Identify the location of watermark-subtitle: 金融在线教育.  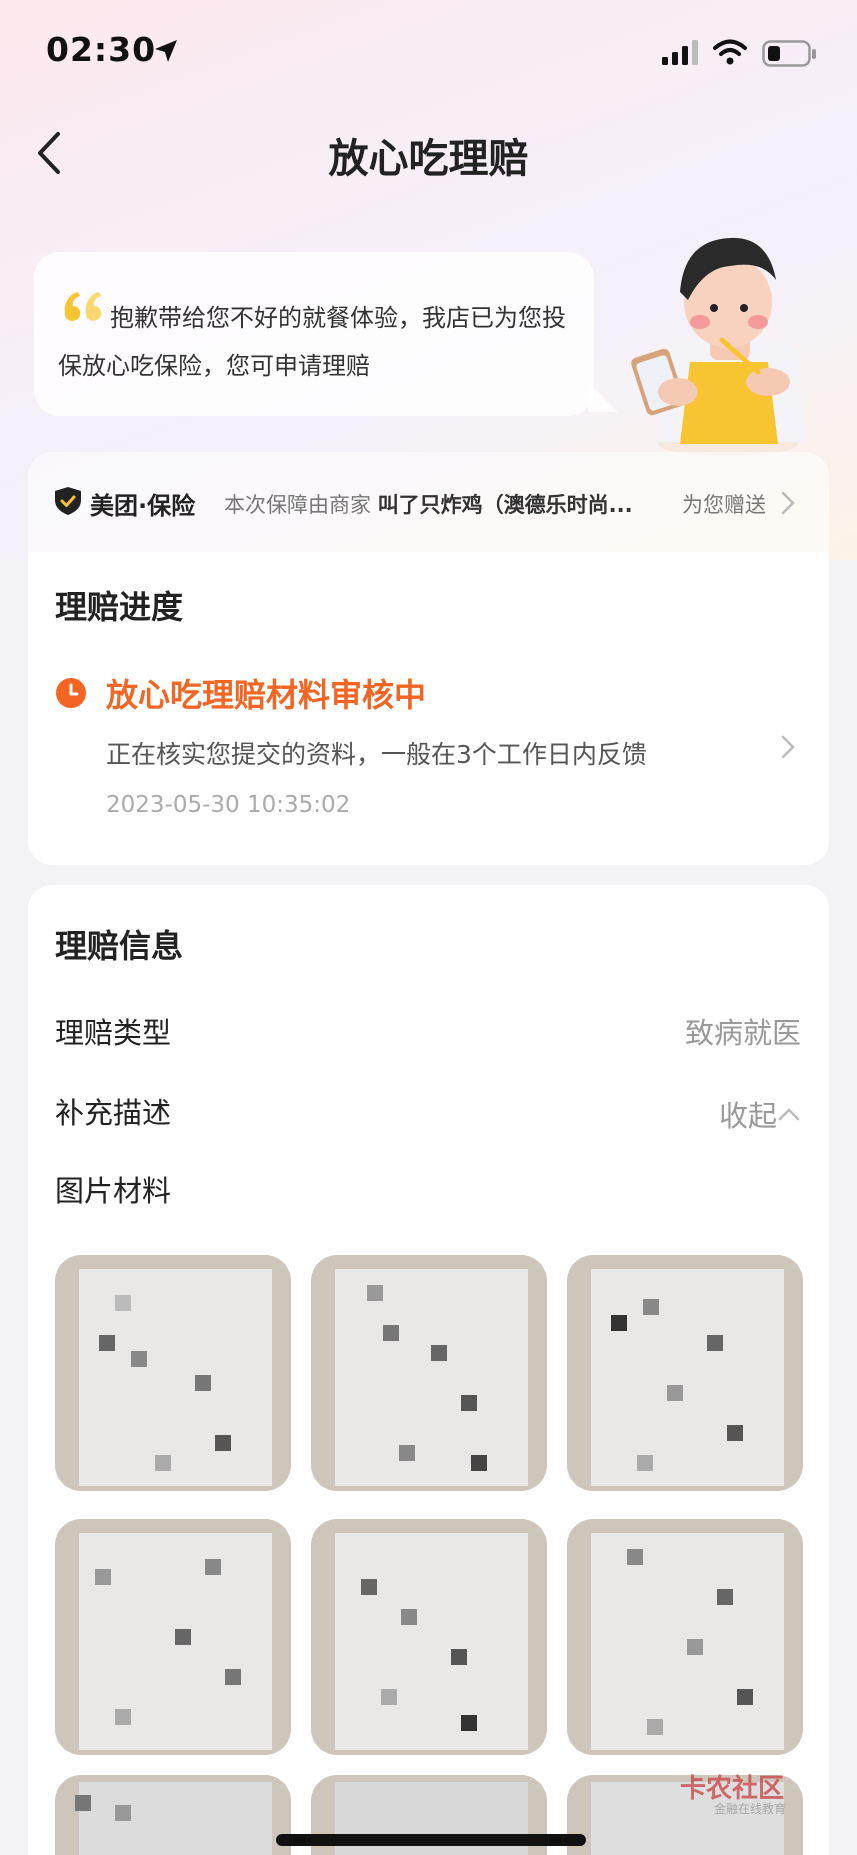
(750, 1809).